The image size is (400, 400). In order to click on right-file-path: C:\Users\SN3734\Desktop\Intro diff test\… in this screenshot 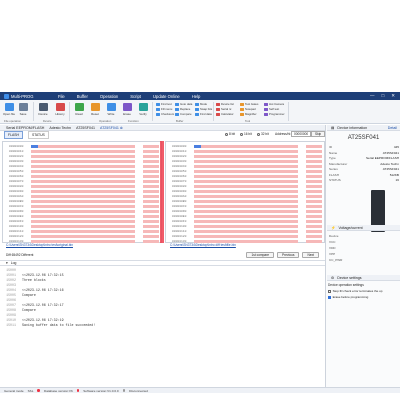, I will do `click(203, 245)`.